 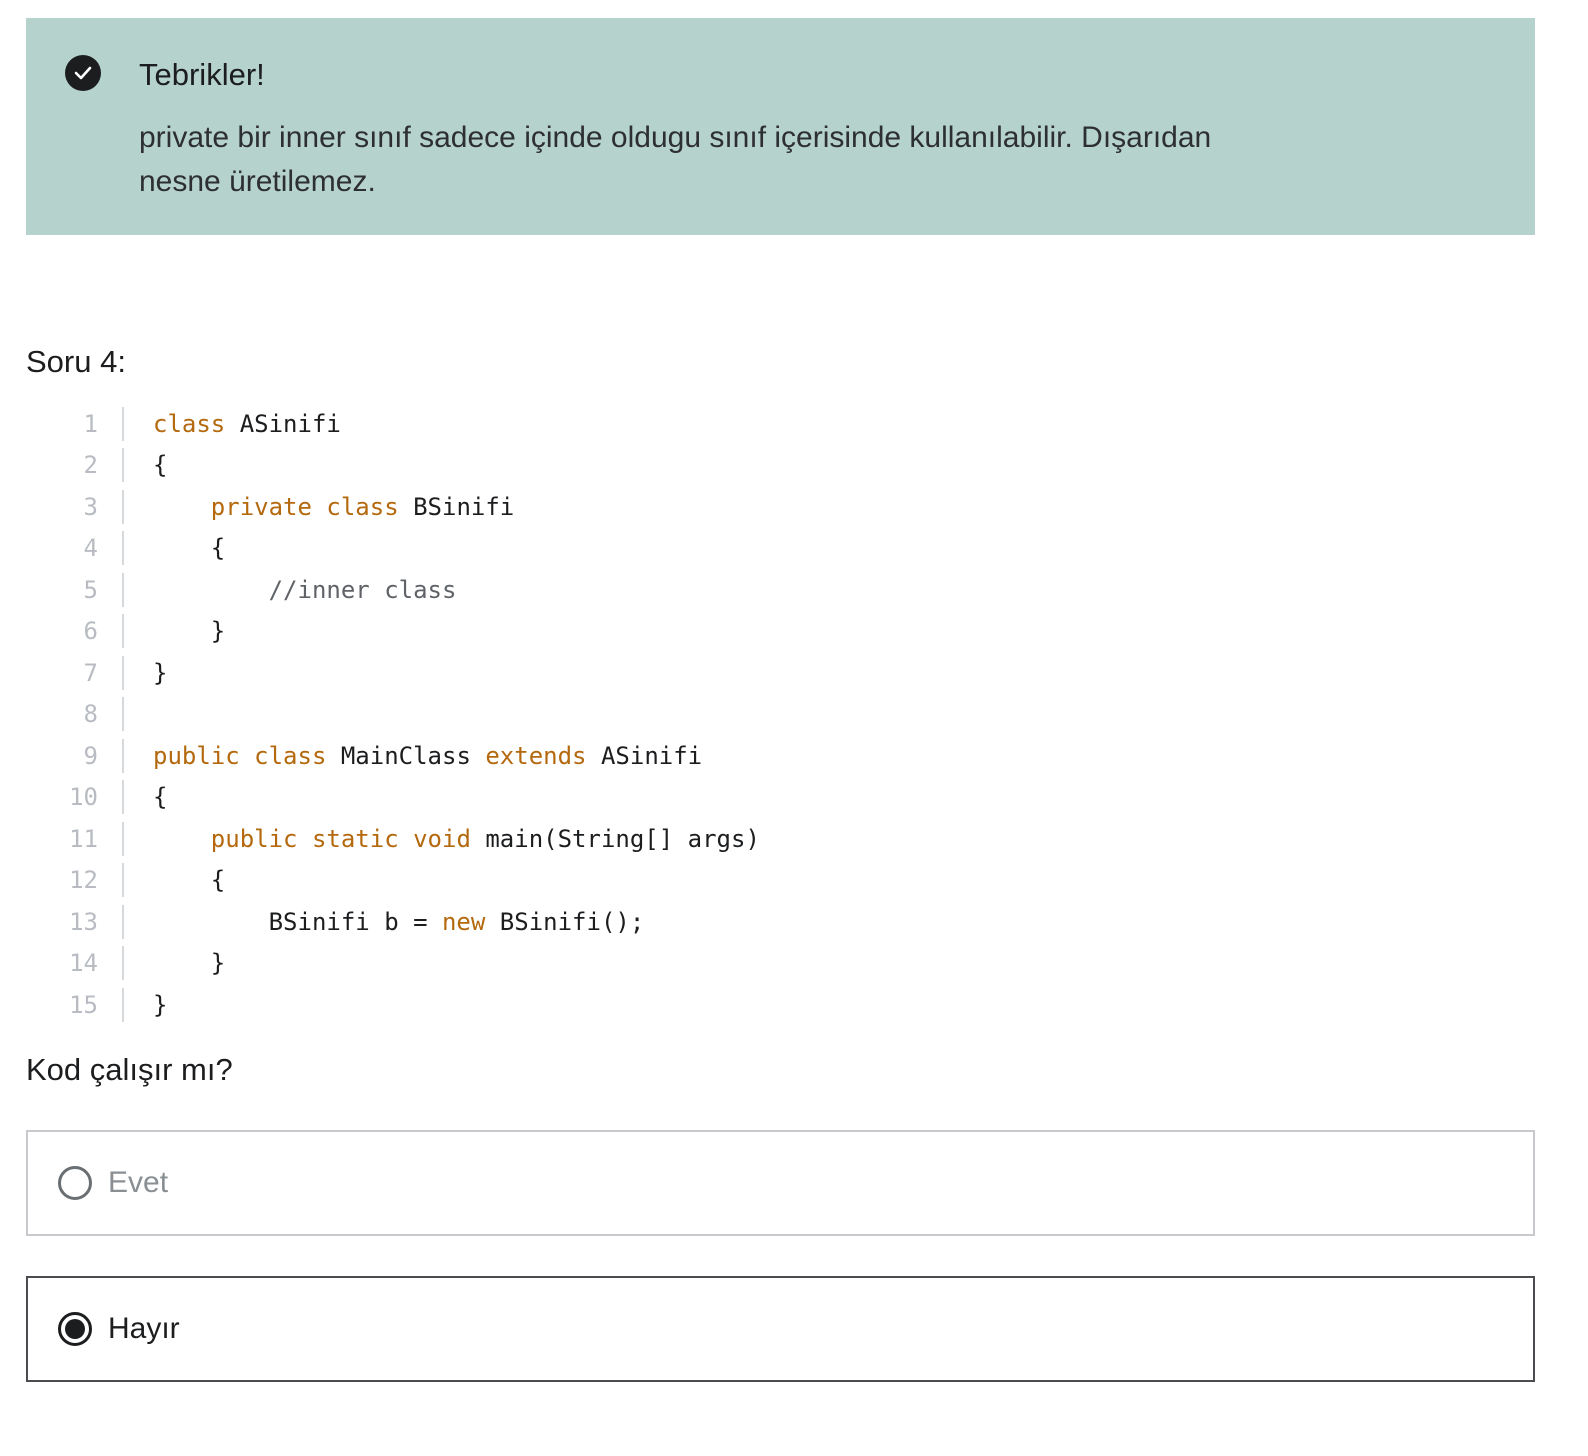 What do you see at coordinates (297, 921) in the screenshot?
I see `code-token: BSinifi b =` at bounding box center [297, 921].